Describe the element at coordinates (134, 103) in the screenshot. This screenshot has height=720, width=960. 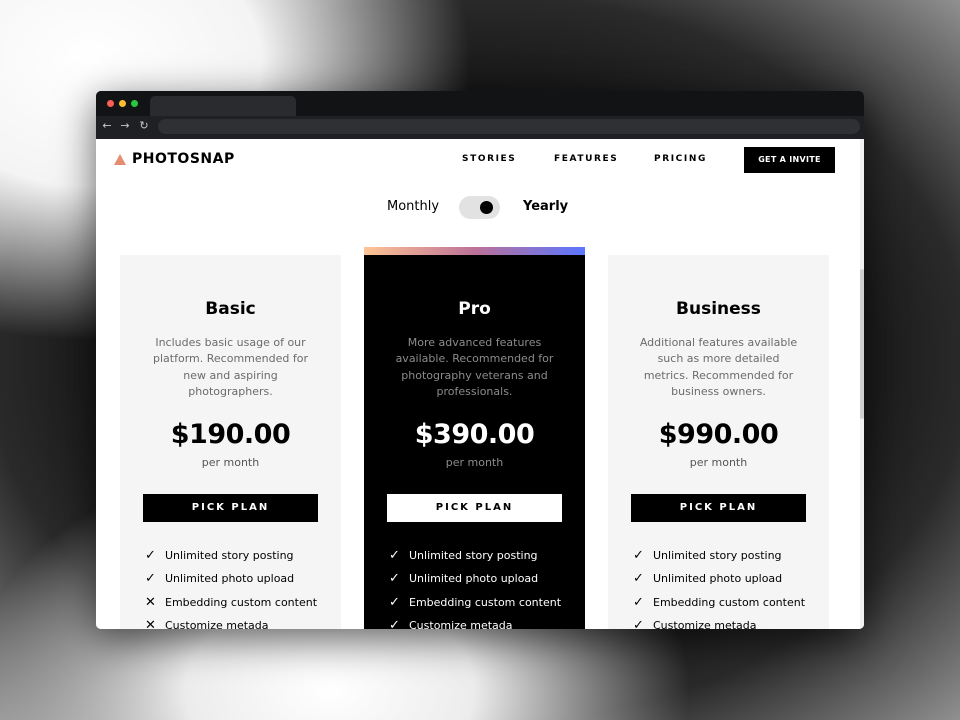
I see `maximize-window-icon` at that location.